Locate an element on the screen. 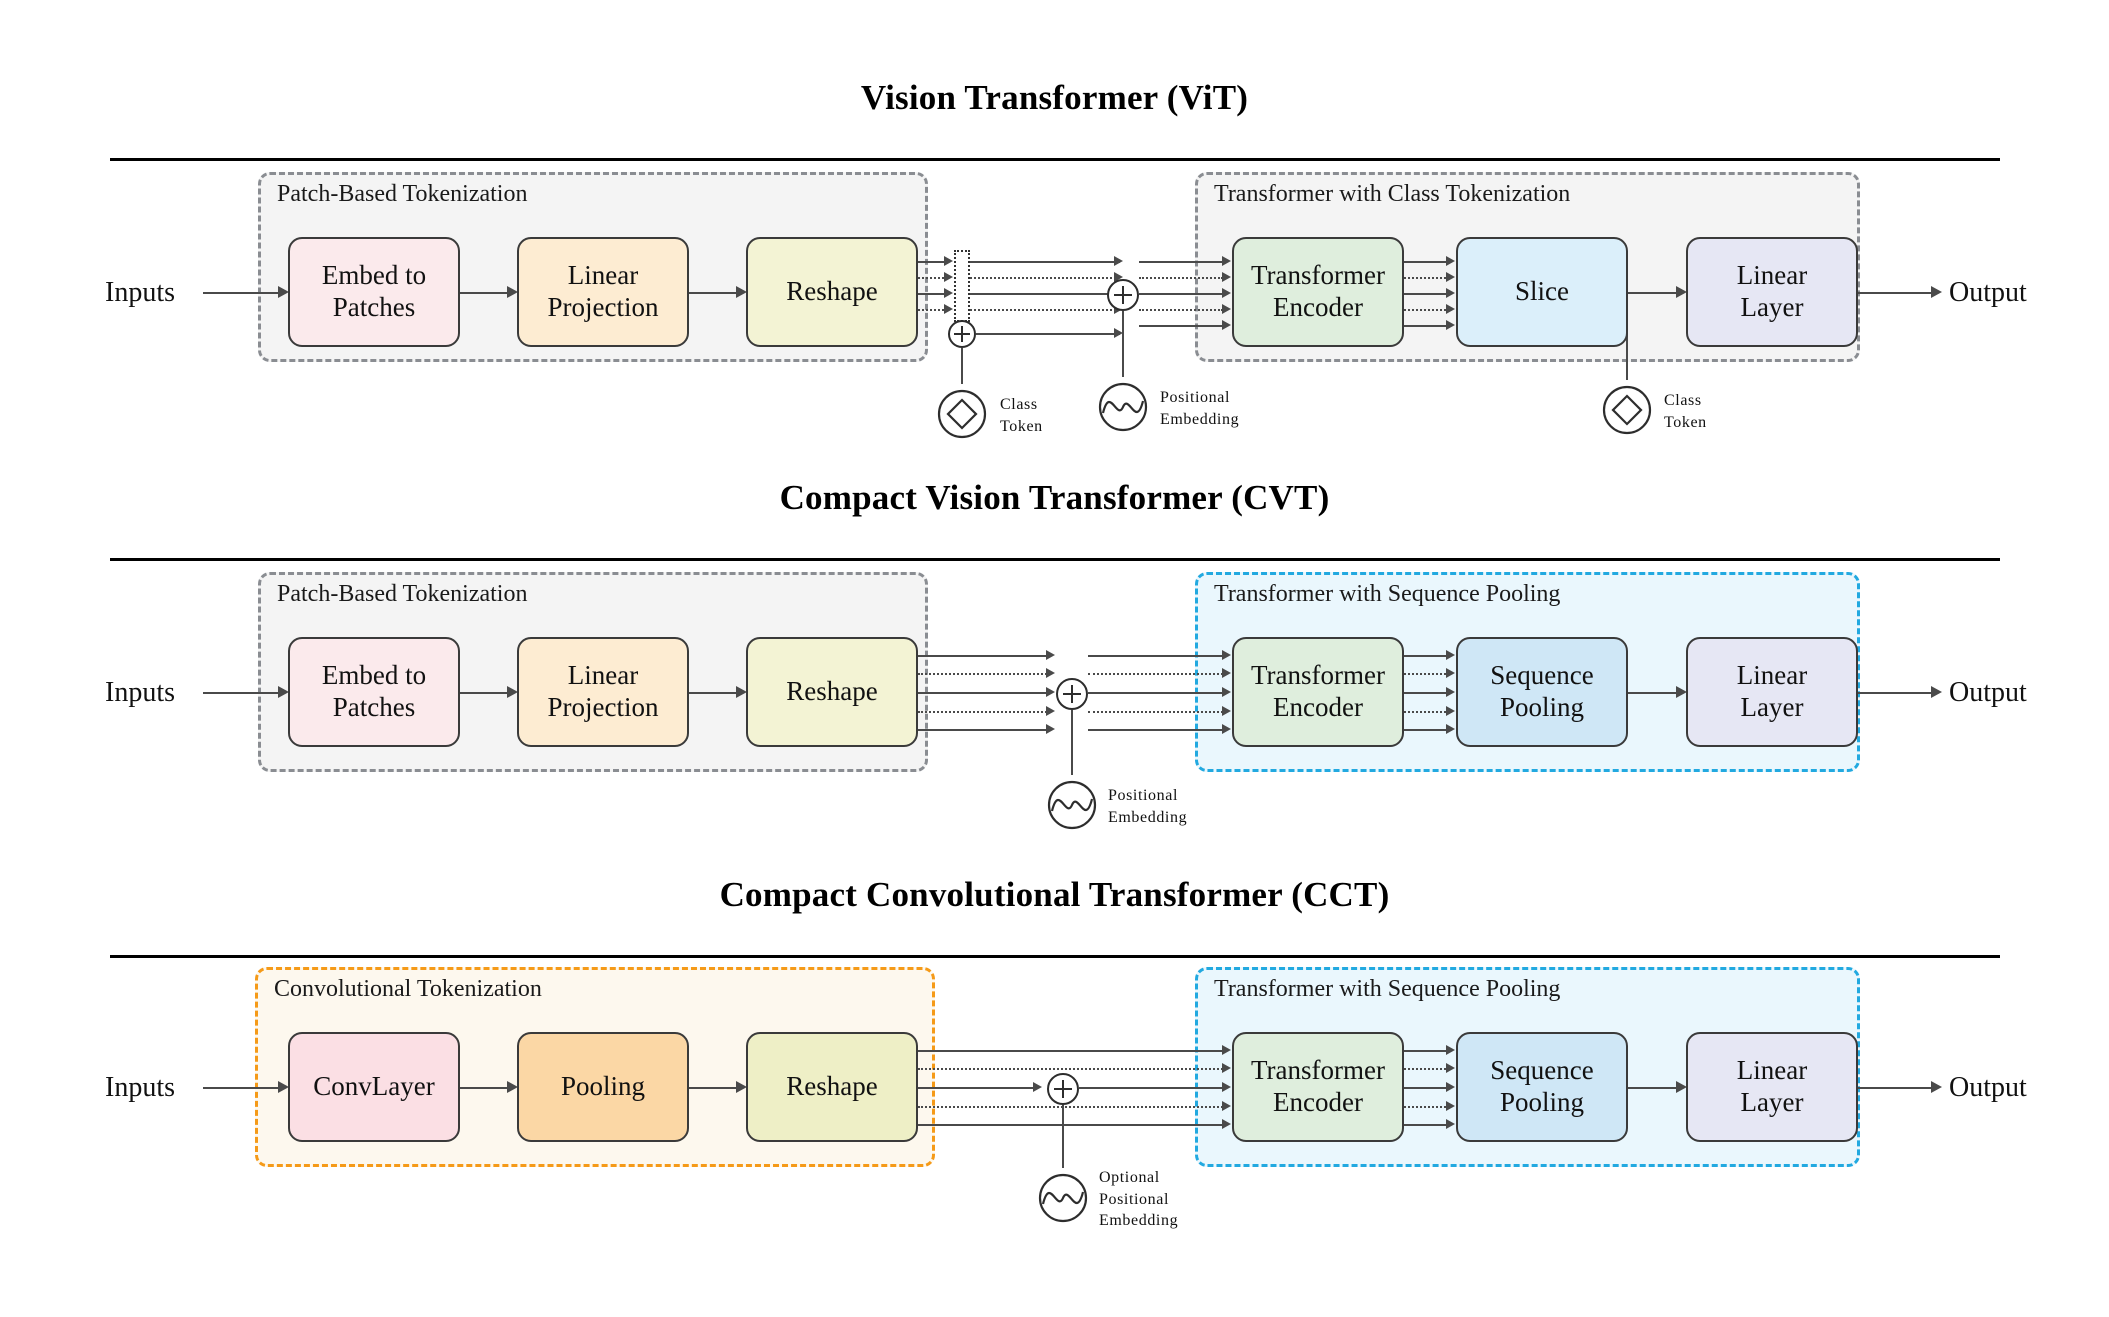 This screenshot has height=1317, width=2109. bus-line-1-cct is located at coordinates (1072, 1051).